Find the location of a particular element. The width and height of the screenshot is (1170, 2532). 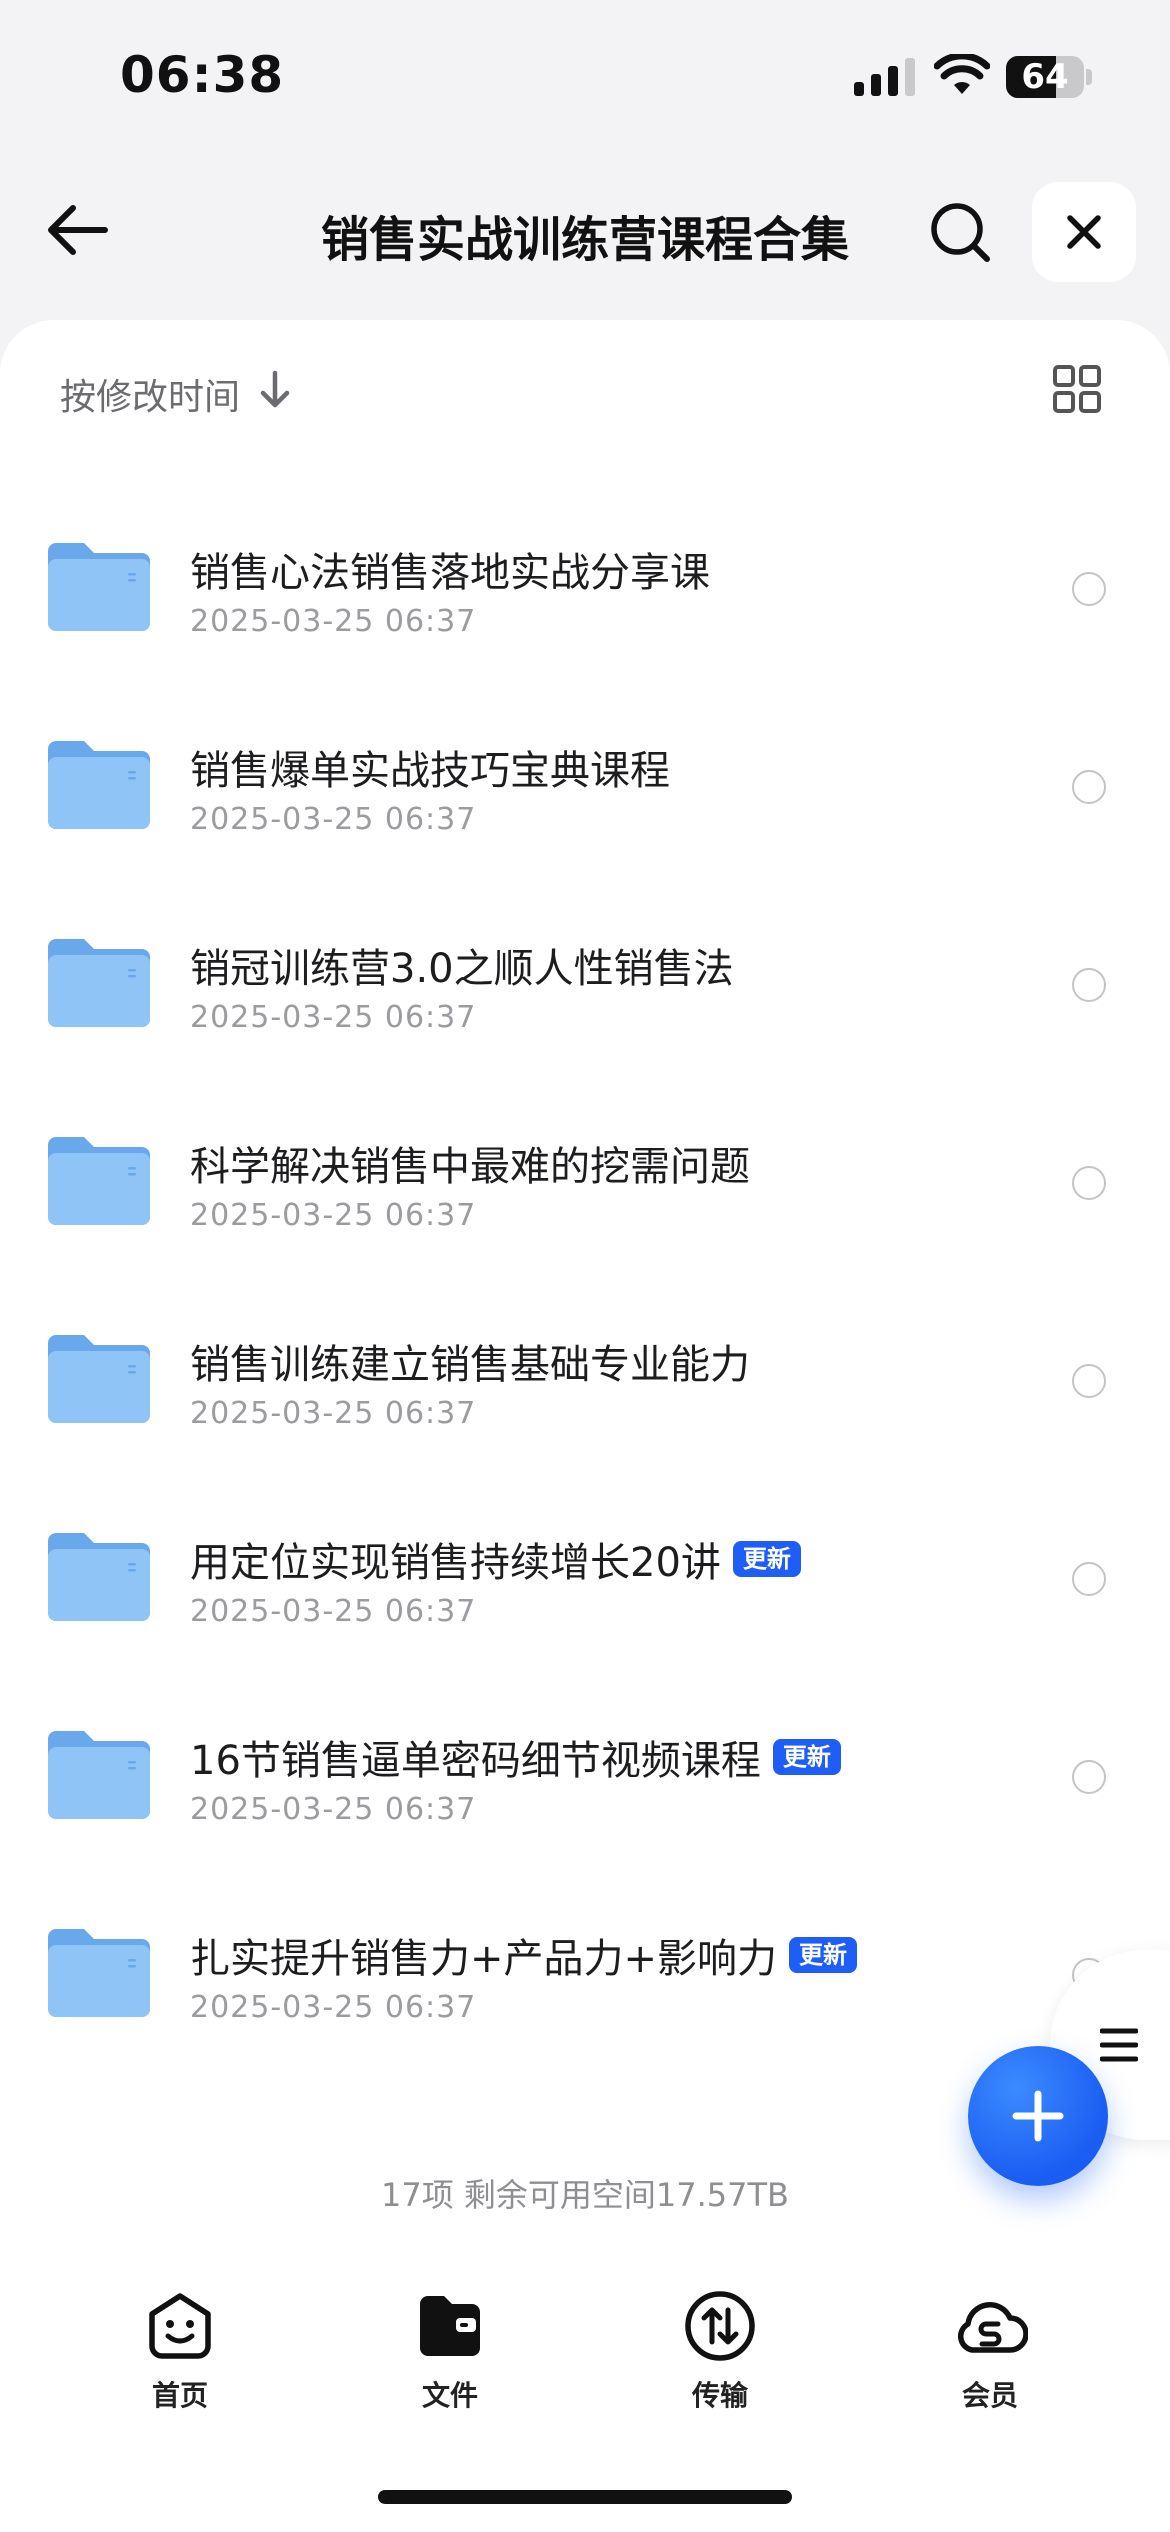

wifi-icon is located at coordinates (962, 74).